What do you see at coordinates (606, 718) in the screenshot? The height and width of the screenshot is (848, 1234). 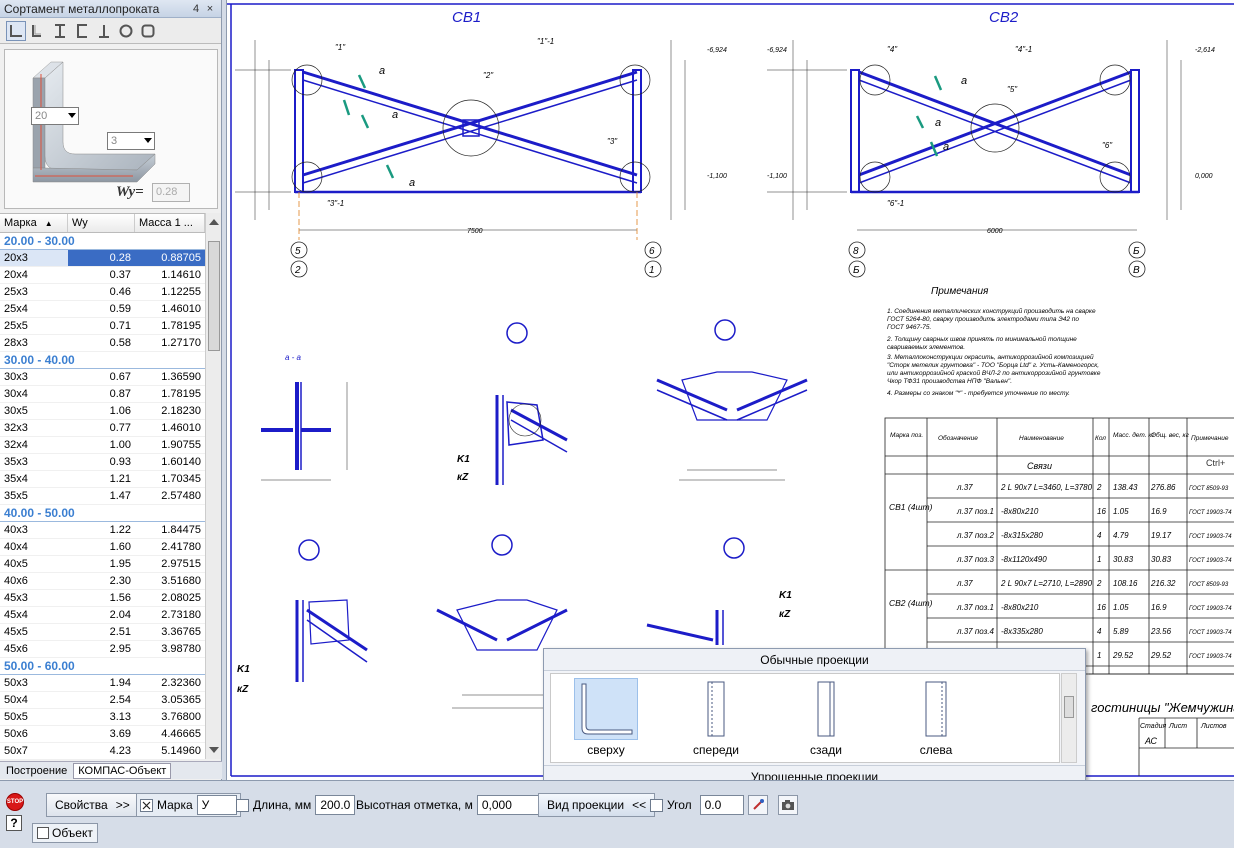 I see `projection-top: сверху` at bounding box center [606, 718].